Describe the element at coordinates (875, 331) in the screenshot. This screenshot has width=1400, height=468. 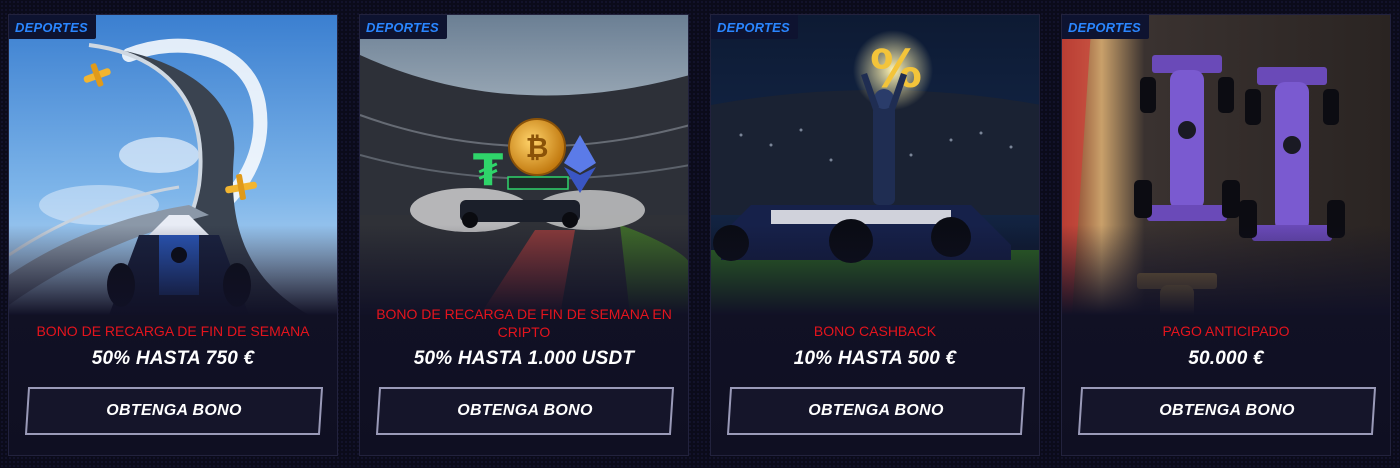
I see `promo-subtitle: BONO CASHBACK` at that location.